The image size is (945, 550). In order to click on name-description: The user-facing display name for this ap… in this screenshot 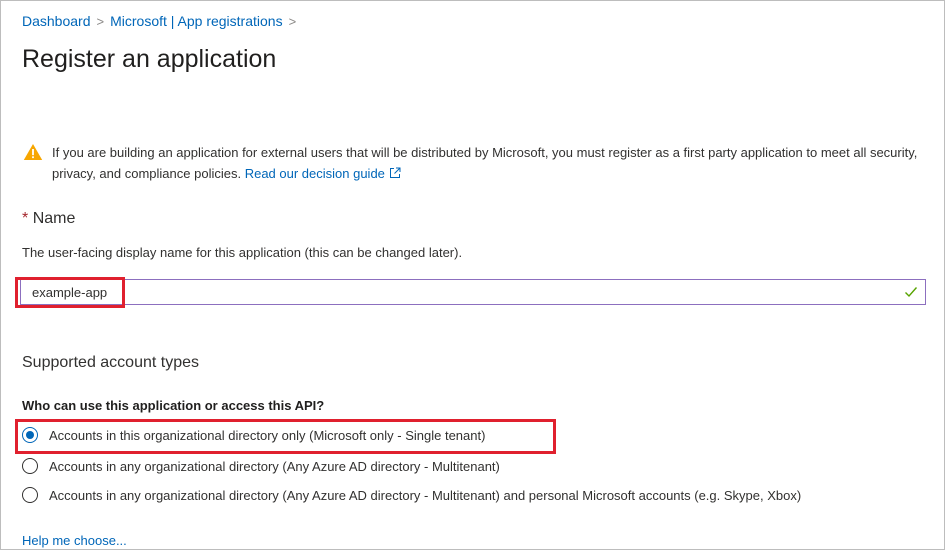, I will do `click(242, 252)`.